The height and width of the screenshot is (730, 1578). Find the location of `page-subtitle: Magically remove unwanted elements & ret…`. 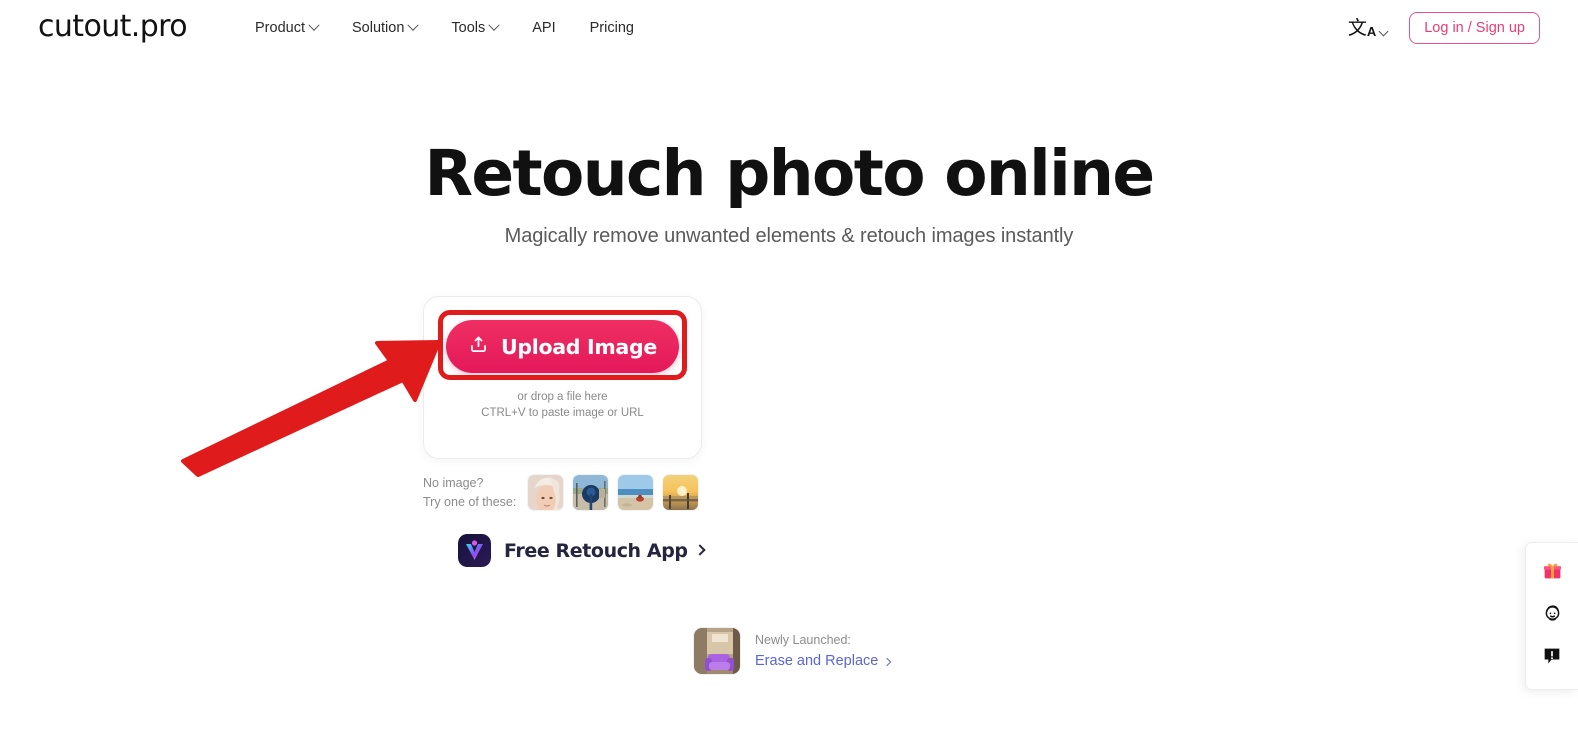

page-subtitle: Magically remove unwanted elements & ret… is located at coordinates (789, 236).